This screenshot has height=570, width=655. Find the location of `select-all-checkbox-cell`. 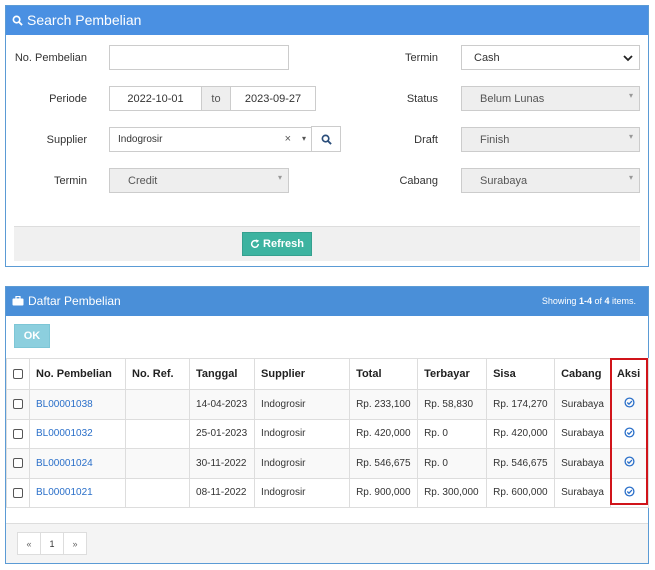

select-all-checkbox-cell is located at coordinates (18, 374).